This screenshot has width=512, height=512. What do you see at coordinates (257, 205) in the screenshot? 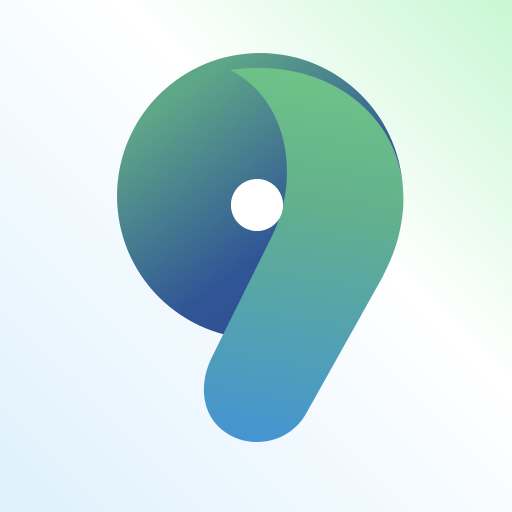
I see `nine-hole` at bounding box center [257, 205].